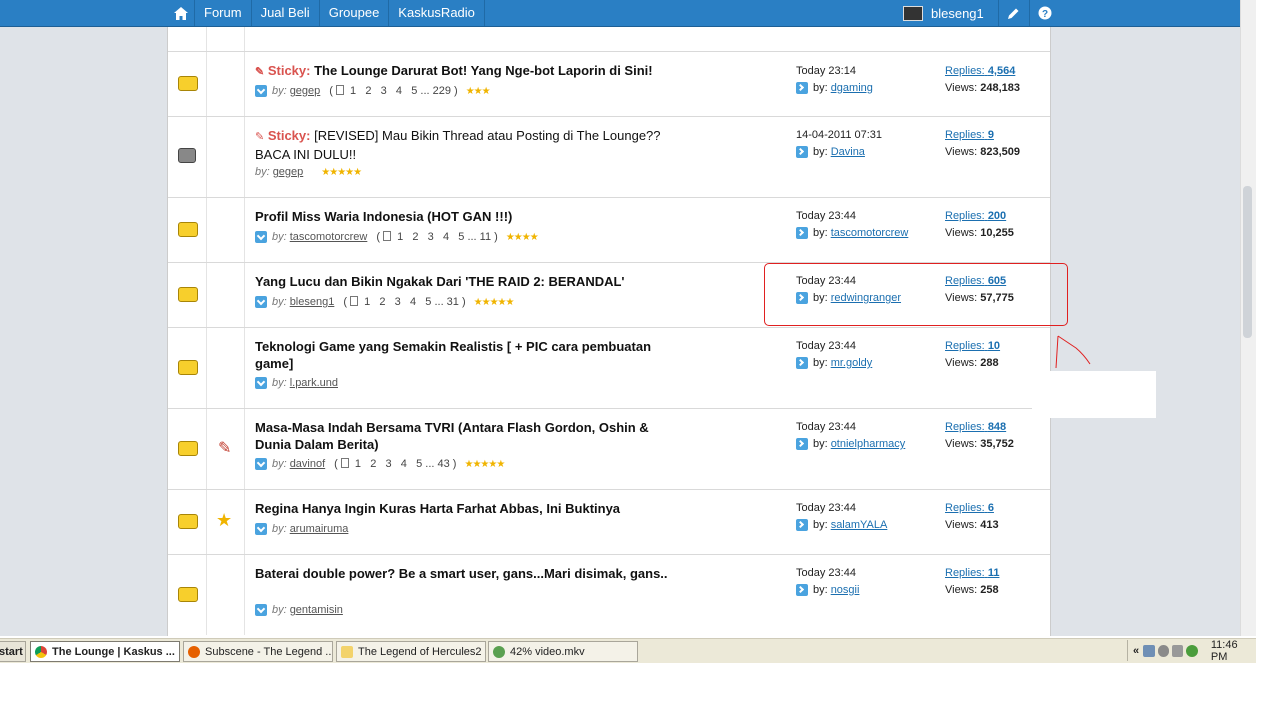 Image resolution: width=1280 pixels, height=720 pixels. What do you see at coordinates (1094, 394) in the screenshot?
I see `redaction-blob` at bounding box center [1094, 394].